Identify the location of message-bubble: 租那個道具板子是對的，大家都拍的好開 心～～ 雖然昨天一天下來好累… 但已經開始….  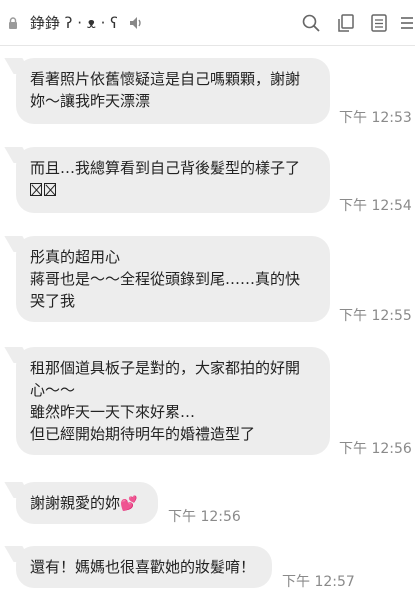
(173, 401).